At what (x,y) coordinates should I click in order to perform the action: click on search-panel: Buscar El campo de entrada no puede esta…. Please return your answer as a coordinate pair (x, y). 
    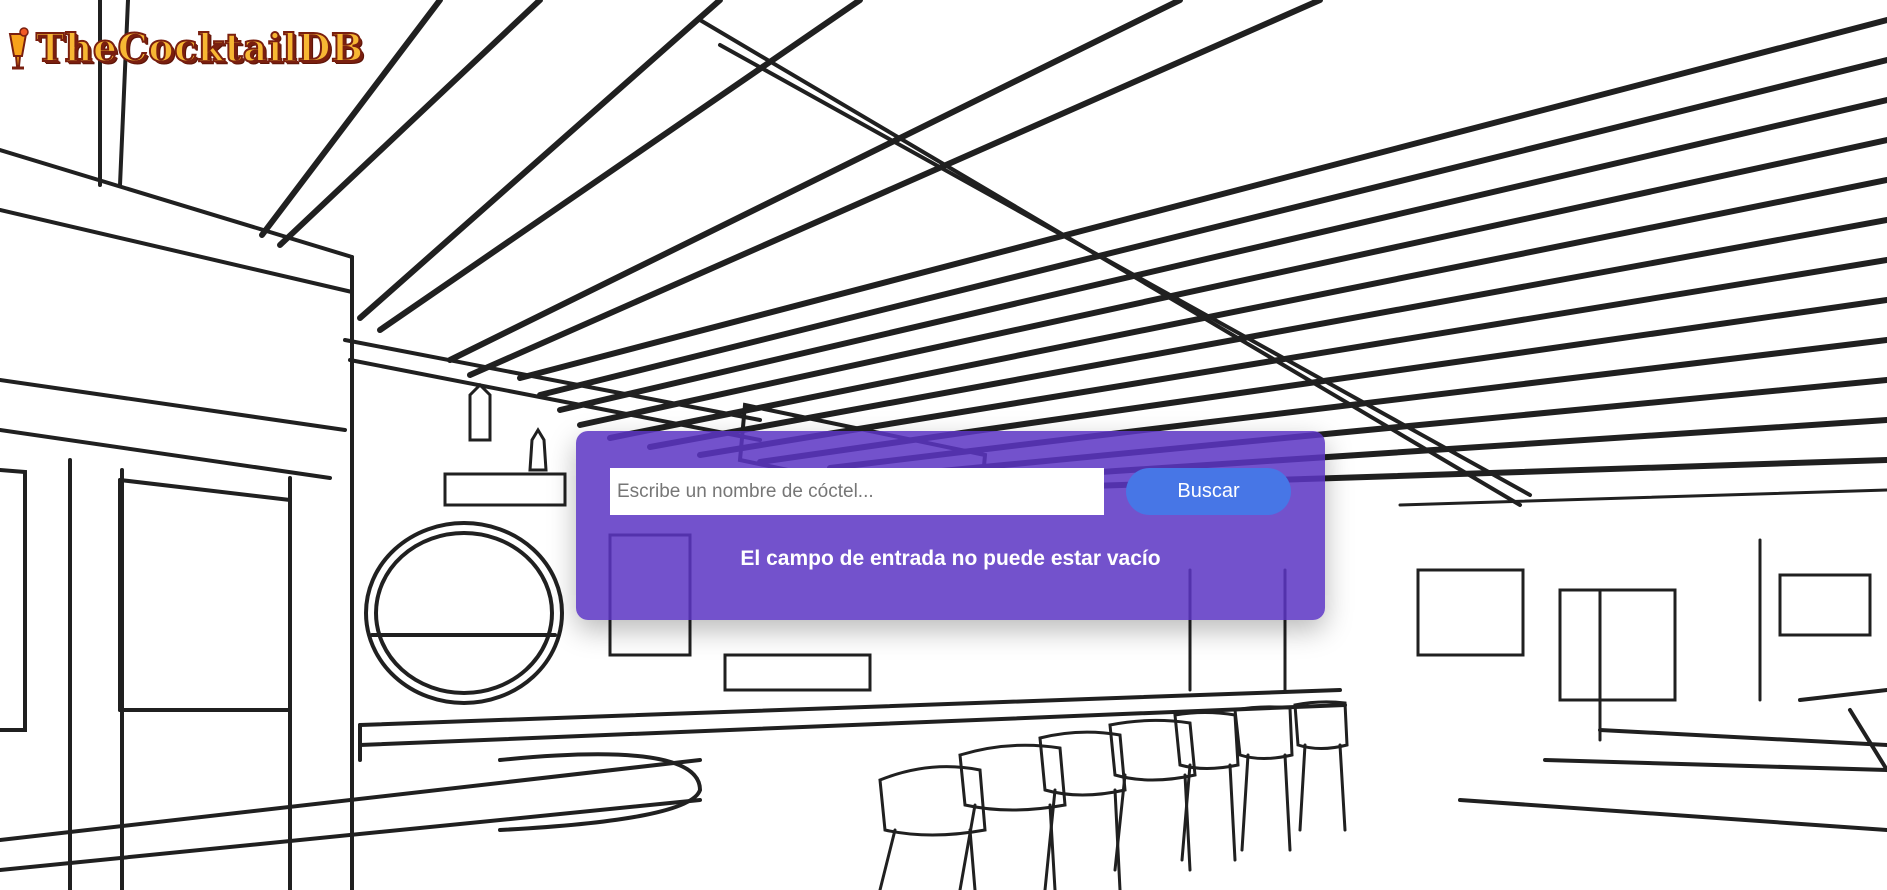
    Looking at the image, I should click on (950, 525).